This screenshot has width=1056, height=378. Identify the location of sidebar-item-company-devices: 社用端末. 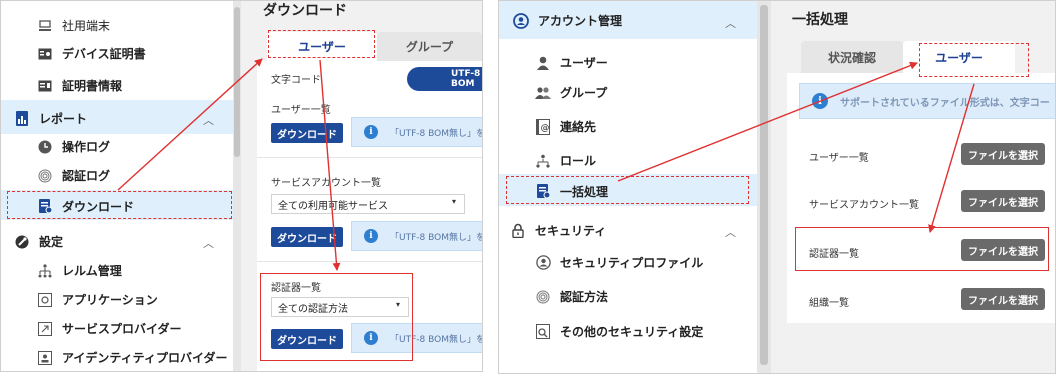
(73, 25).